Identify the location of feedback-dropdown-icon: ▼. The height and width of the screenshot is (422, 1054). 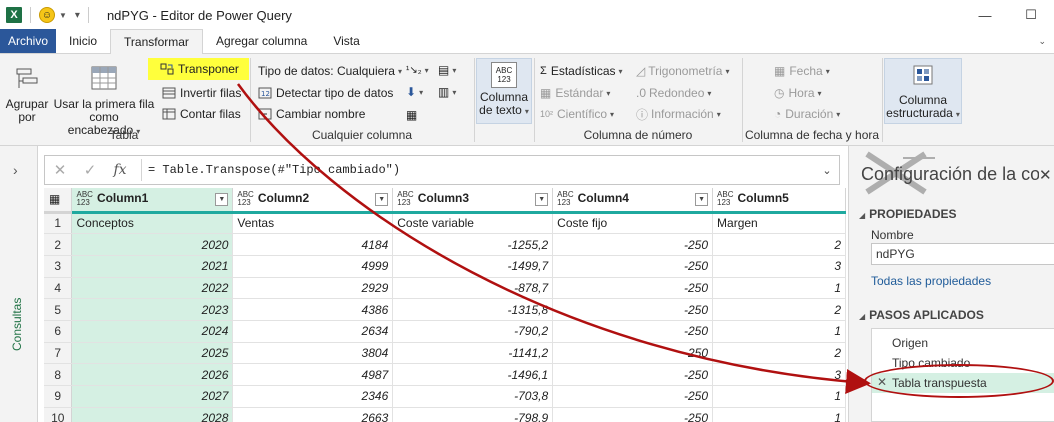
(63, 15).